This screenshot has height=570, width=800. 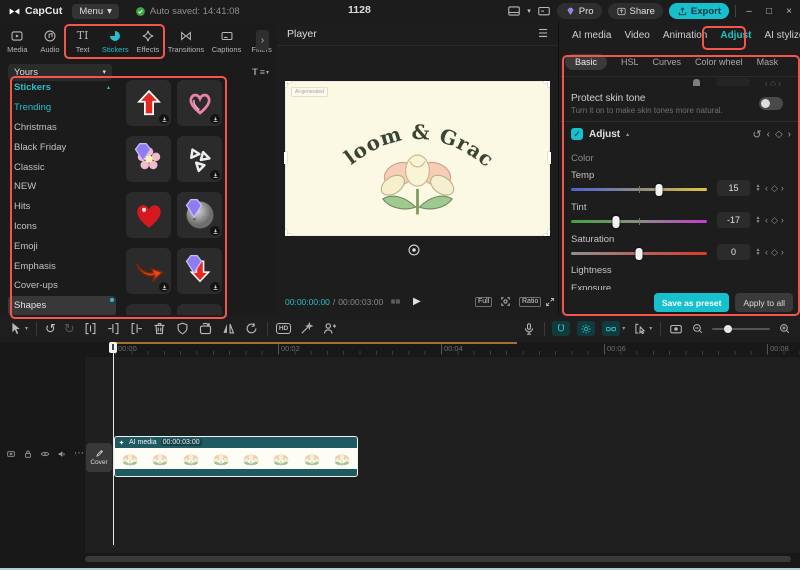 I want to click on horizontal-scrollbar, so click(x=438, y=559).